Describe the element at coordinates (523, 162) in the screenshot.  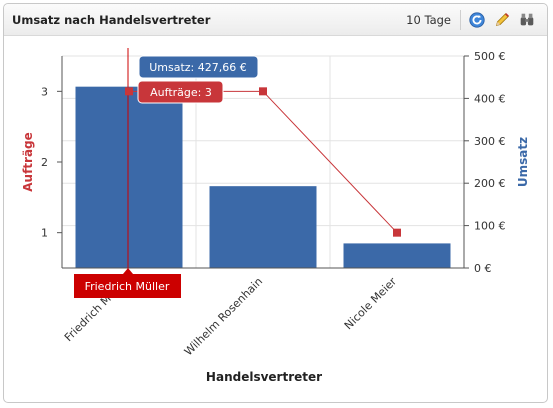
I see `right-axis-title: Umsatz` at that location.